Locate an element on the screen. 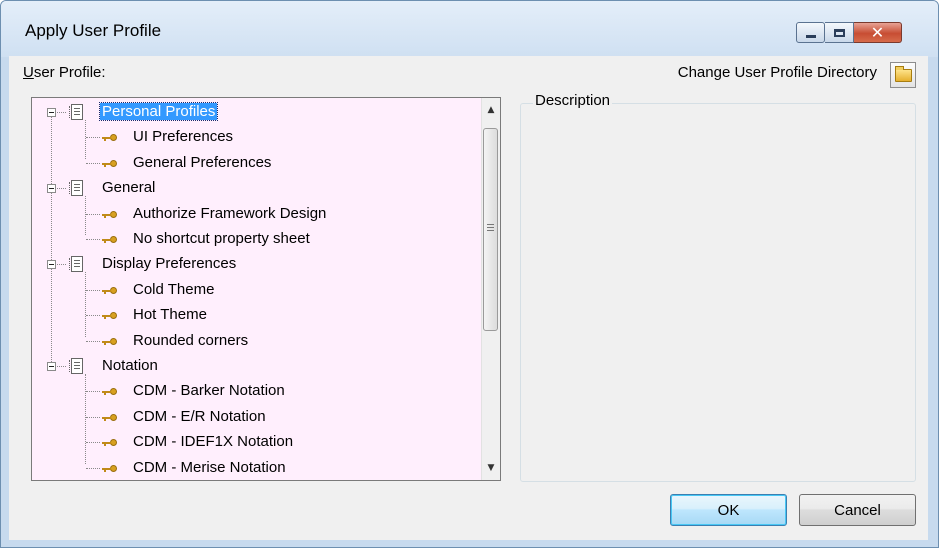 The width and height of the screenshot is (939, 548). tree-item-label: Cold Theme is located at coordinates (173, 289).